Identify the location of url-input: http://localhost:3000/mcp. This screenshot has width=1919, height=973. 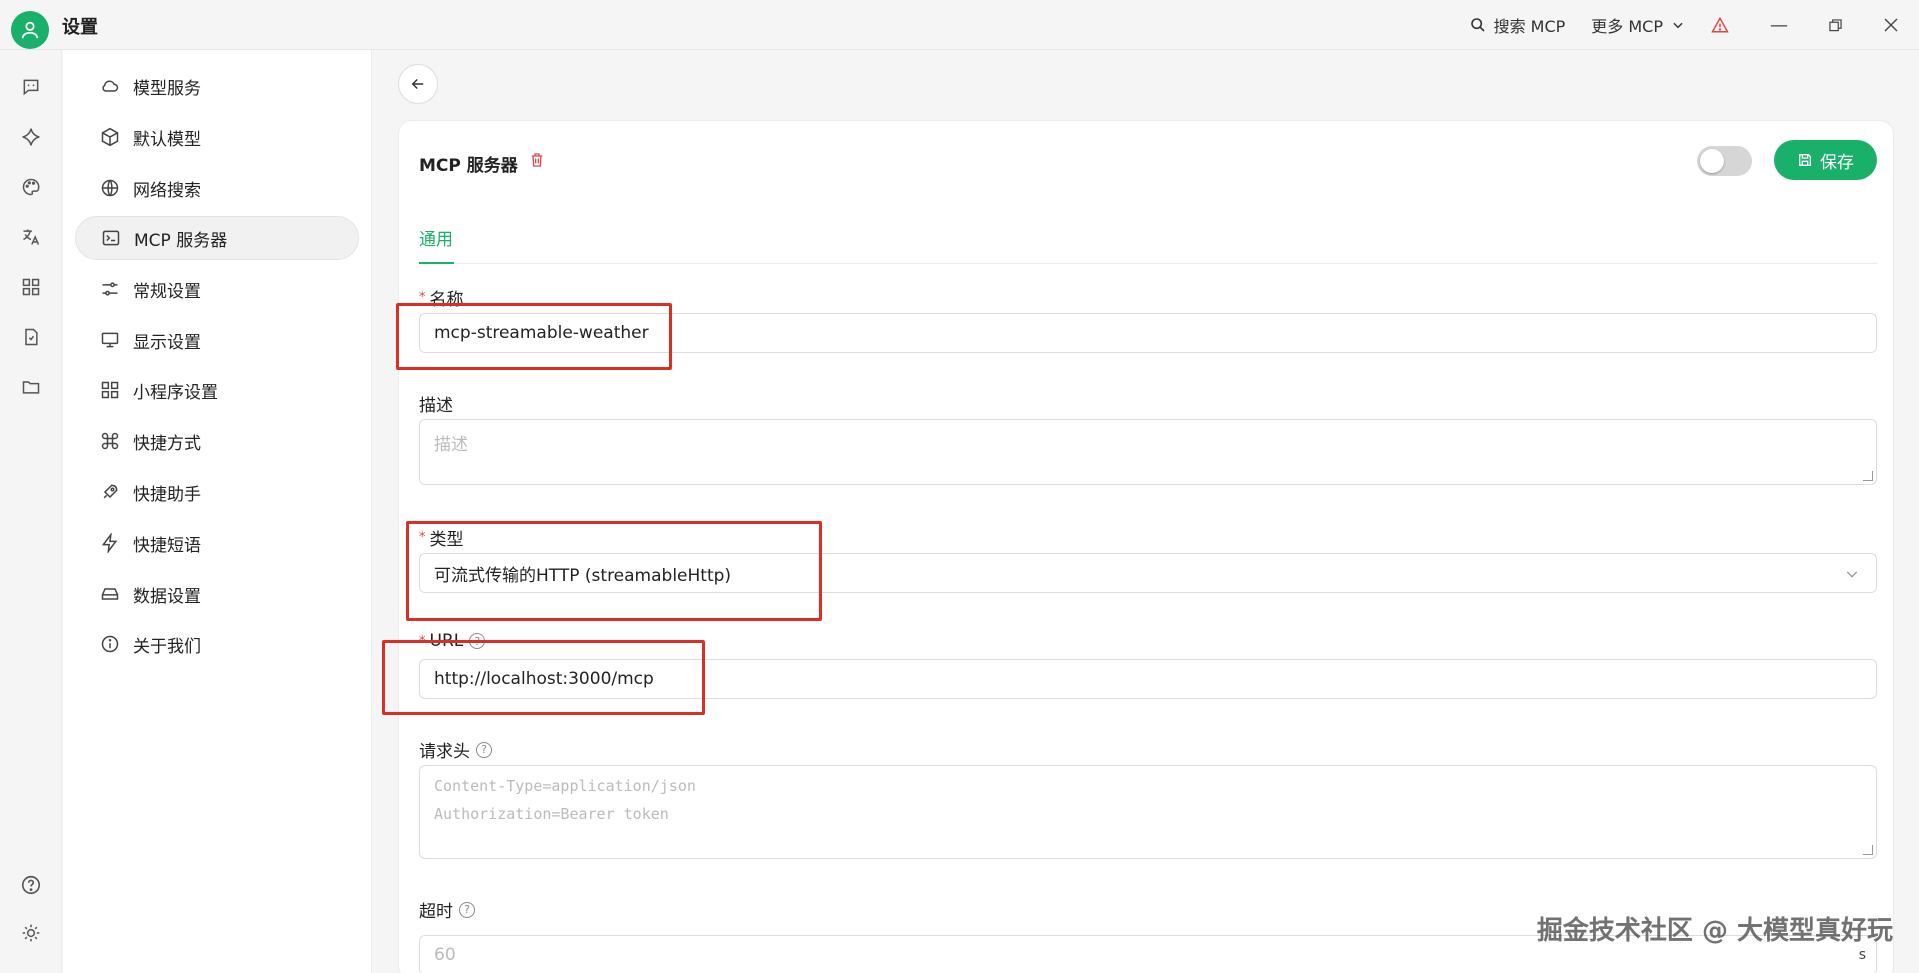
(1148, 679).